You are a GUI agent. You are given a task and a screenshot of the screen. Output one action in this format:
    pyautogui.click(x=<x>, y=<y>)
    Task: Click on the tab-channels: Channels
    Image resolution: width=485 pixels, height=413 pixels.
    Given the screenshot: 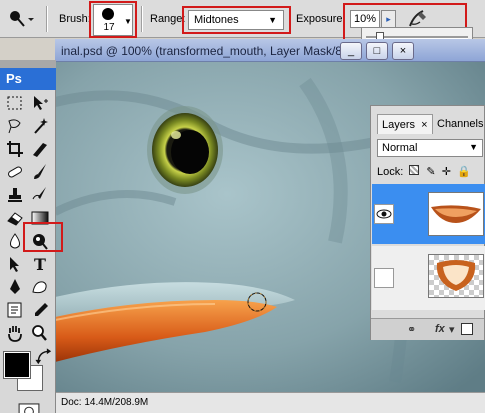 What is the action you would take?
    pyautogui.click(x=459, y=124)
    